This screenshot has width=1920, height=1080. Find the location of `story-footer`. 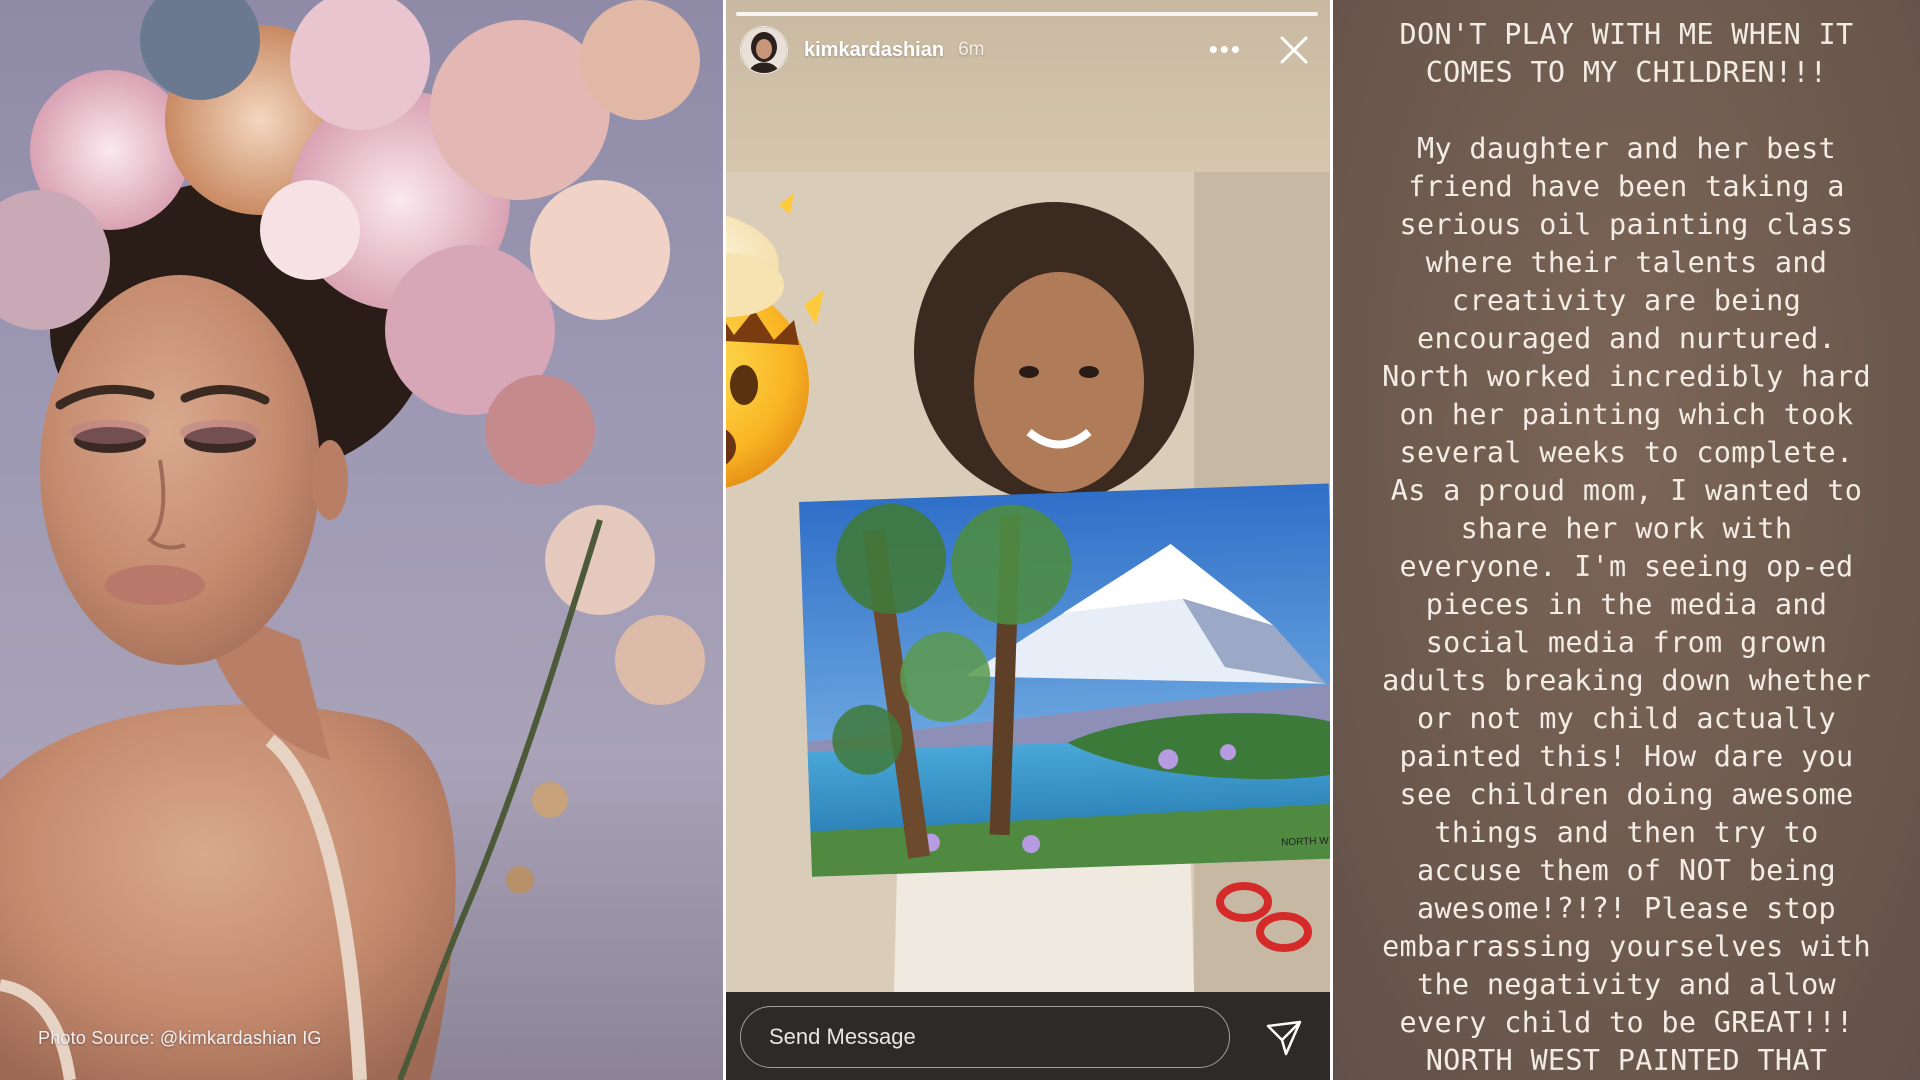

story-footer is located at coordinates (1027, 1036).